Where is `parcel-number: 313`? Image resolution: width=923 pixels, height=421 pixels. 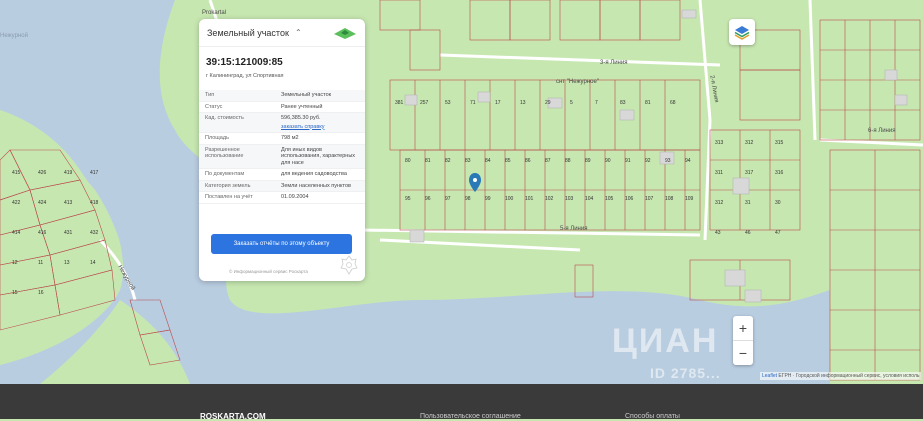 parcel-number: 313 is located at coordinates (719, 143).